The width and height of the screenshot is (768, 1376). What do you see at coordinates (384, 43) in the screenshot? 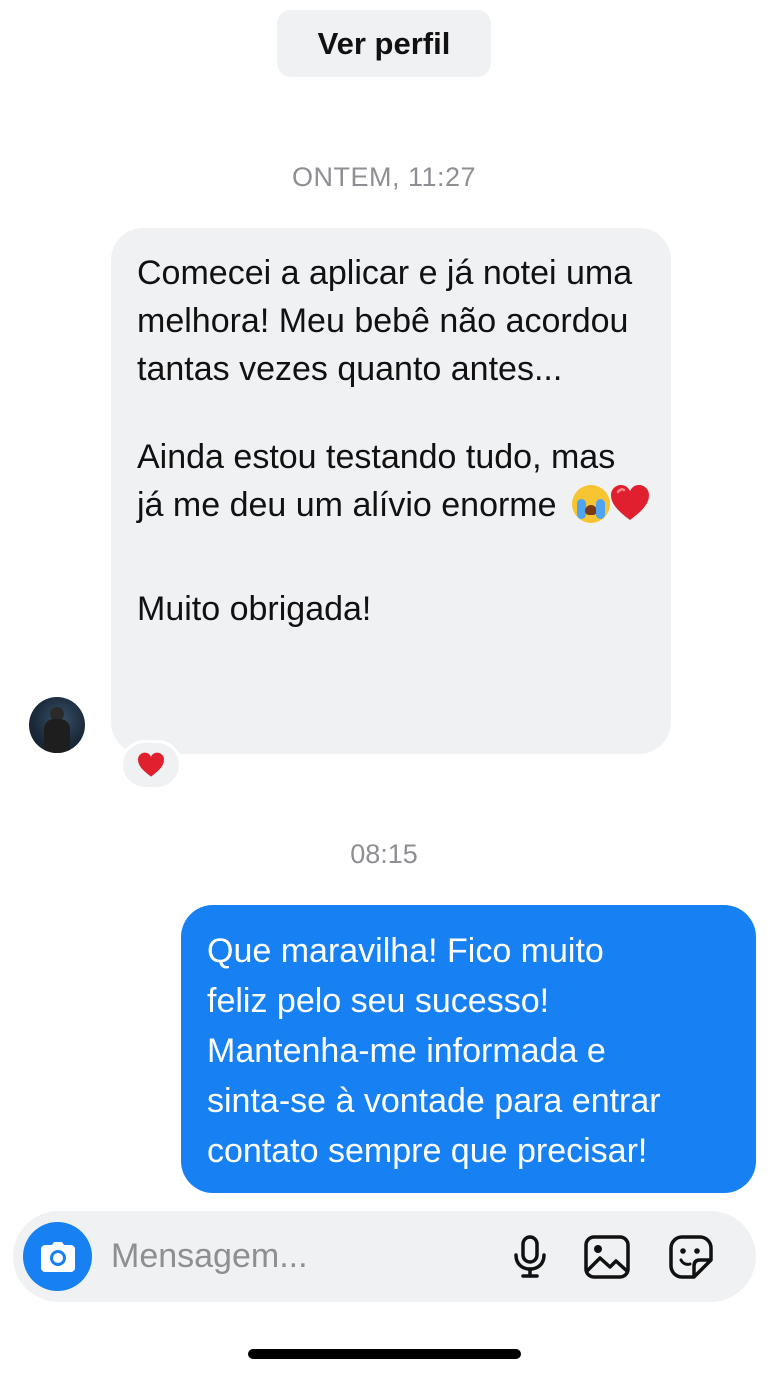
I see `view-profile-button: Ver perfil` at bounding box center [384, 43].